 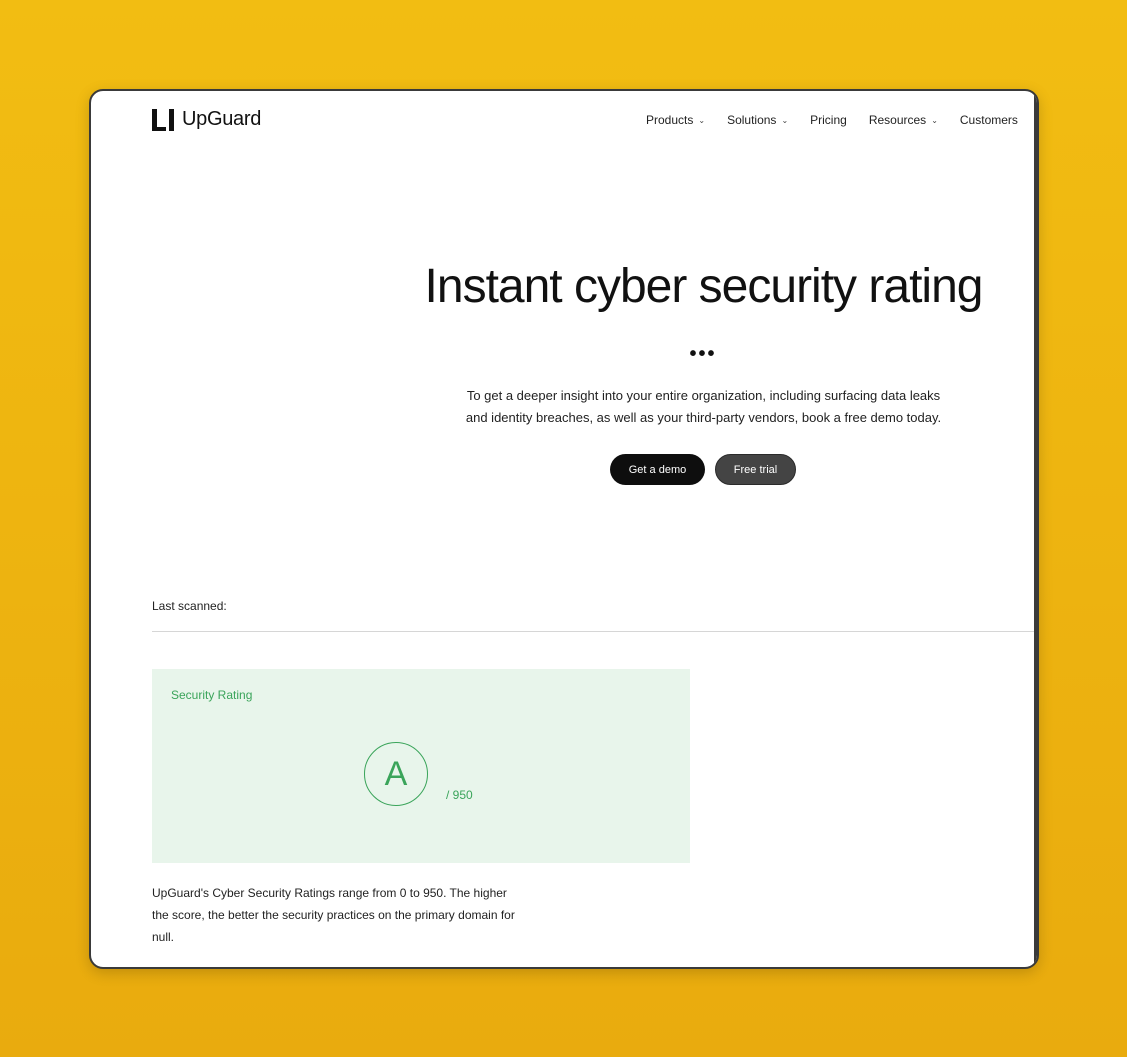 I want to click on get-demo-button: Get a demo, so click(x=657, y=469).